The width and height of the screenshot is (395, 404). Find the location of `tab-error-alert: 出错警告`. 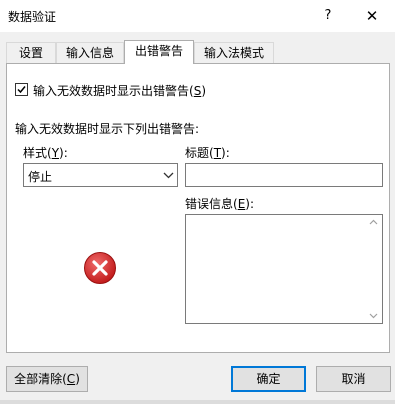

tab-error-alert: 出错警告 is located at coordinates (159, 52).